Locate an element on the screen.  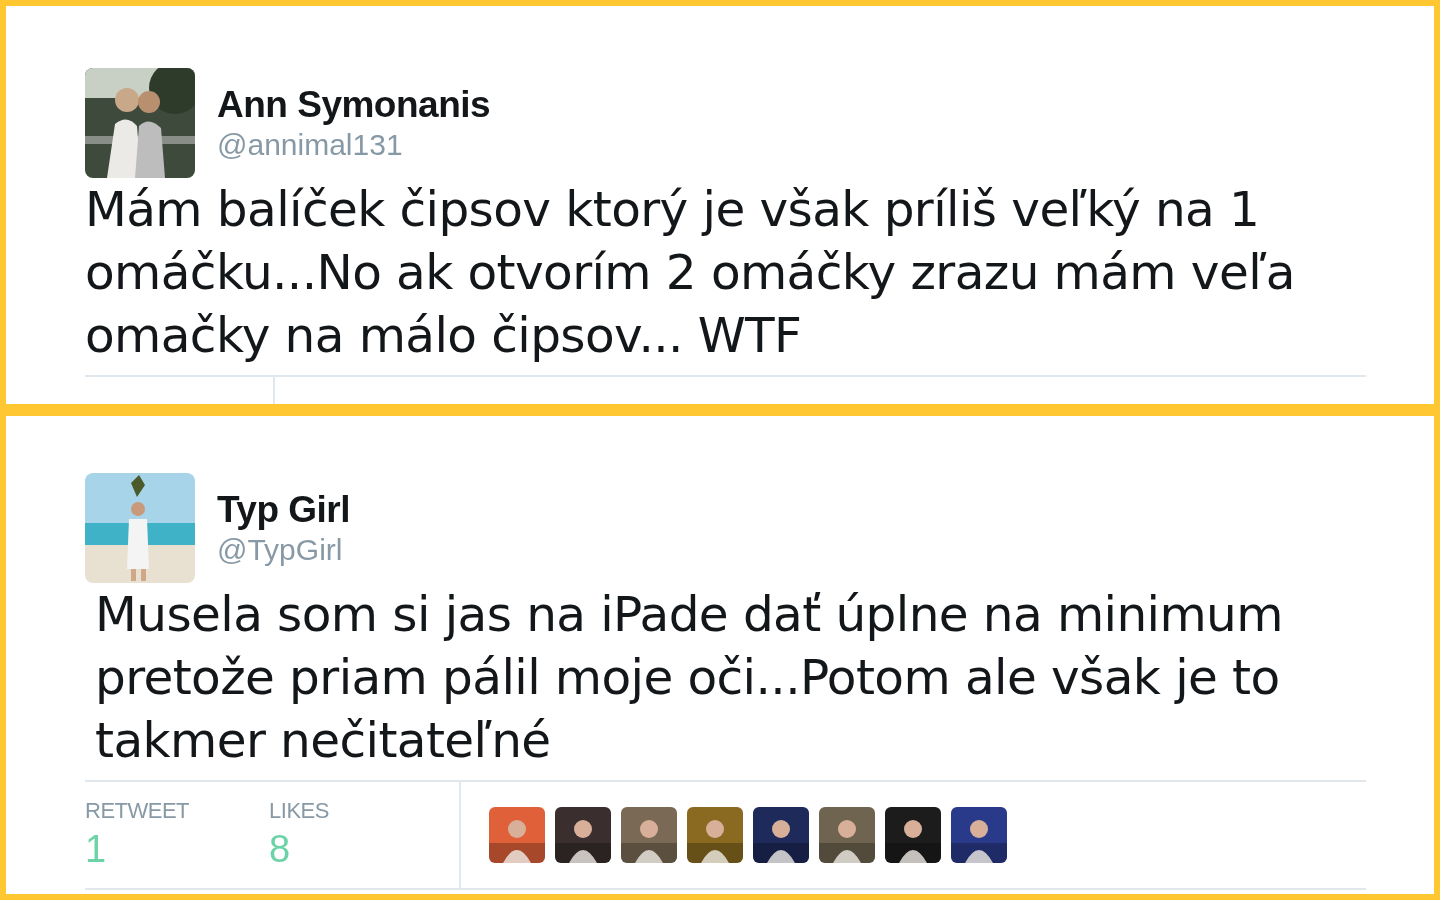
user-name: Typ Girl is located at coordinates (284, 510).